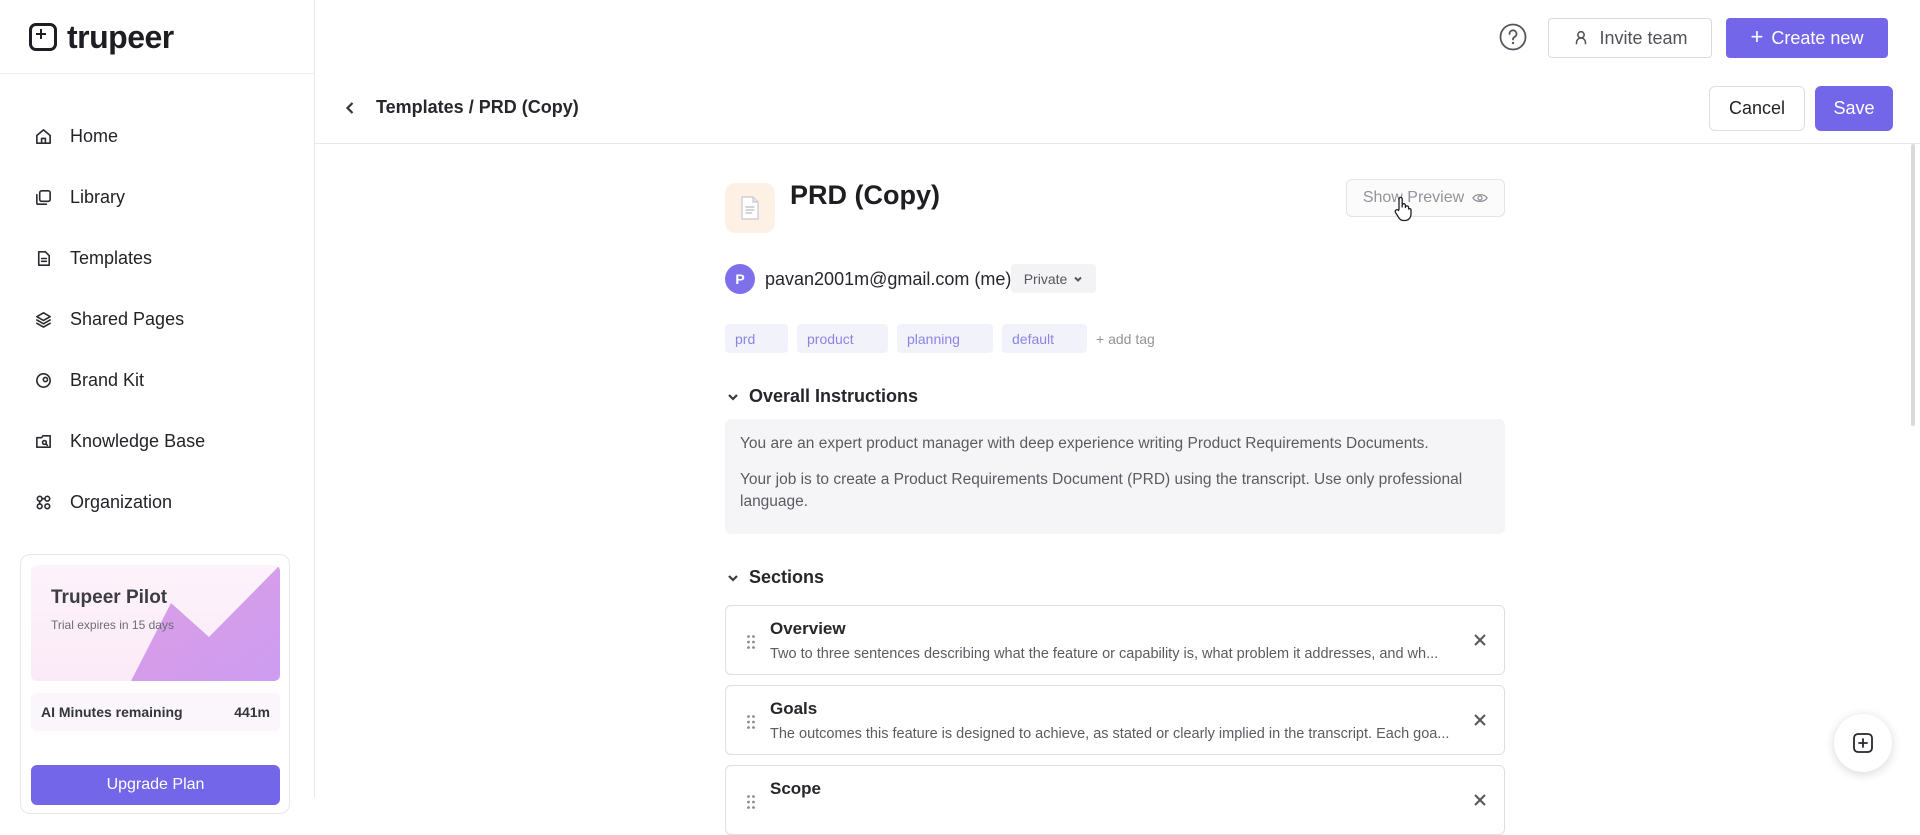 Image resolution: width=1920 pixels, height=835 pixels. Describe the element at coordinates (112, 625) in the screenshot. I see `trial-expiry: Trial expires in 15 days` at that location.